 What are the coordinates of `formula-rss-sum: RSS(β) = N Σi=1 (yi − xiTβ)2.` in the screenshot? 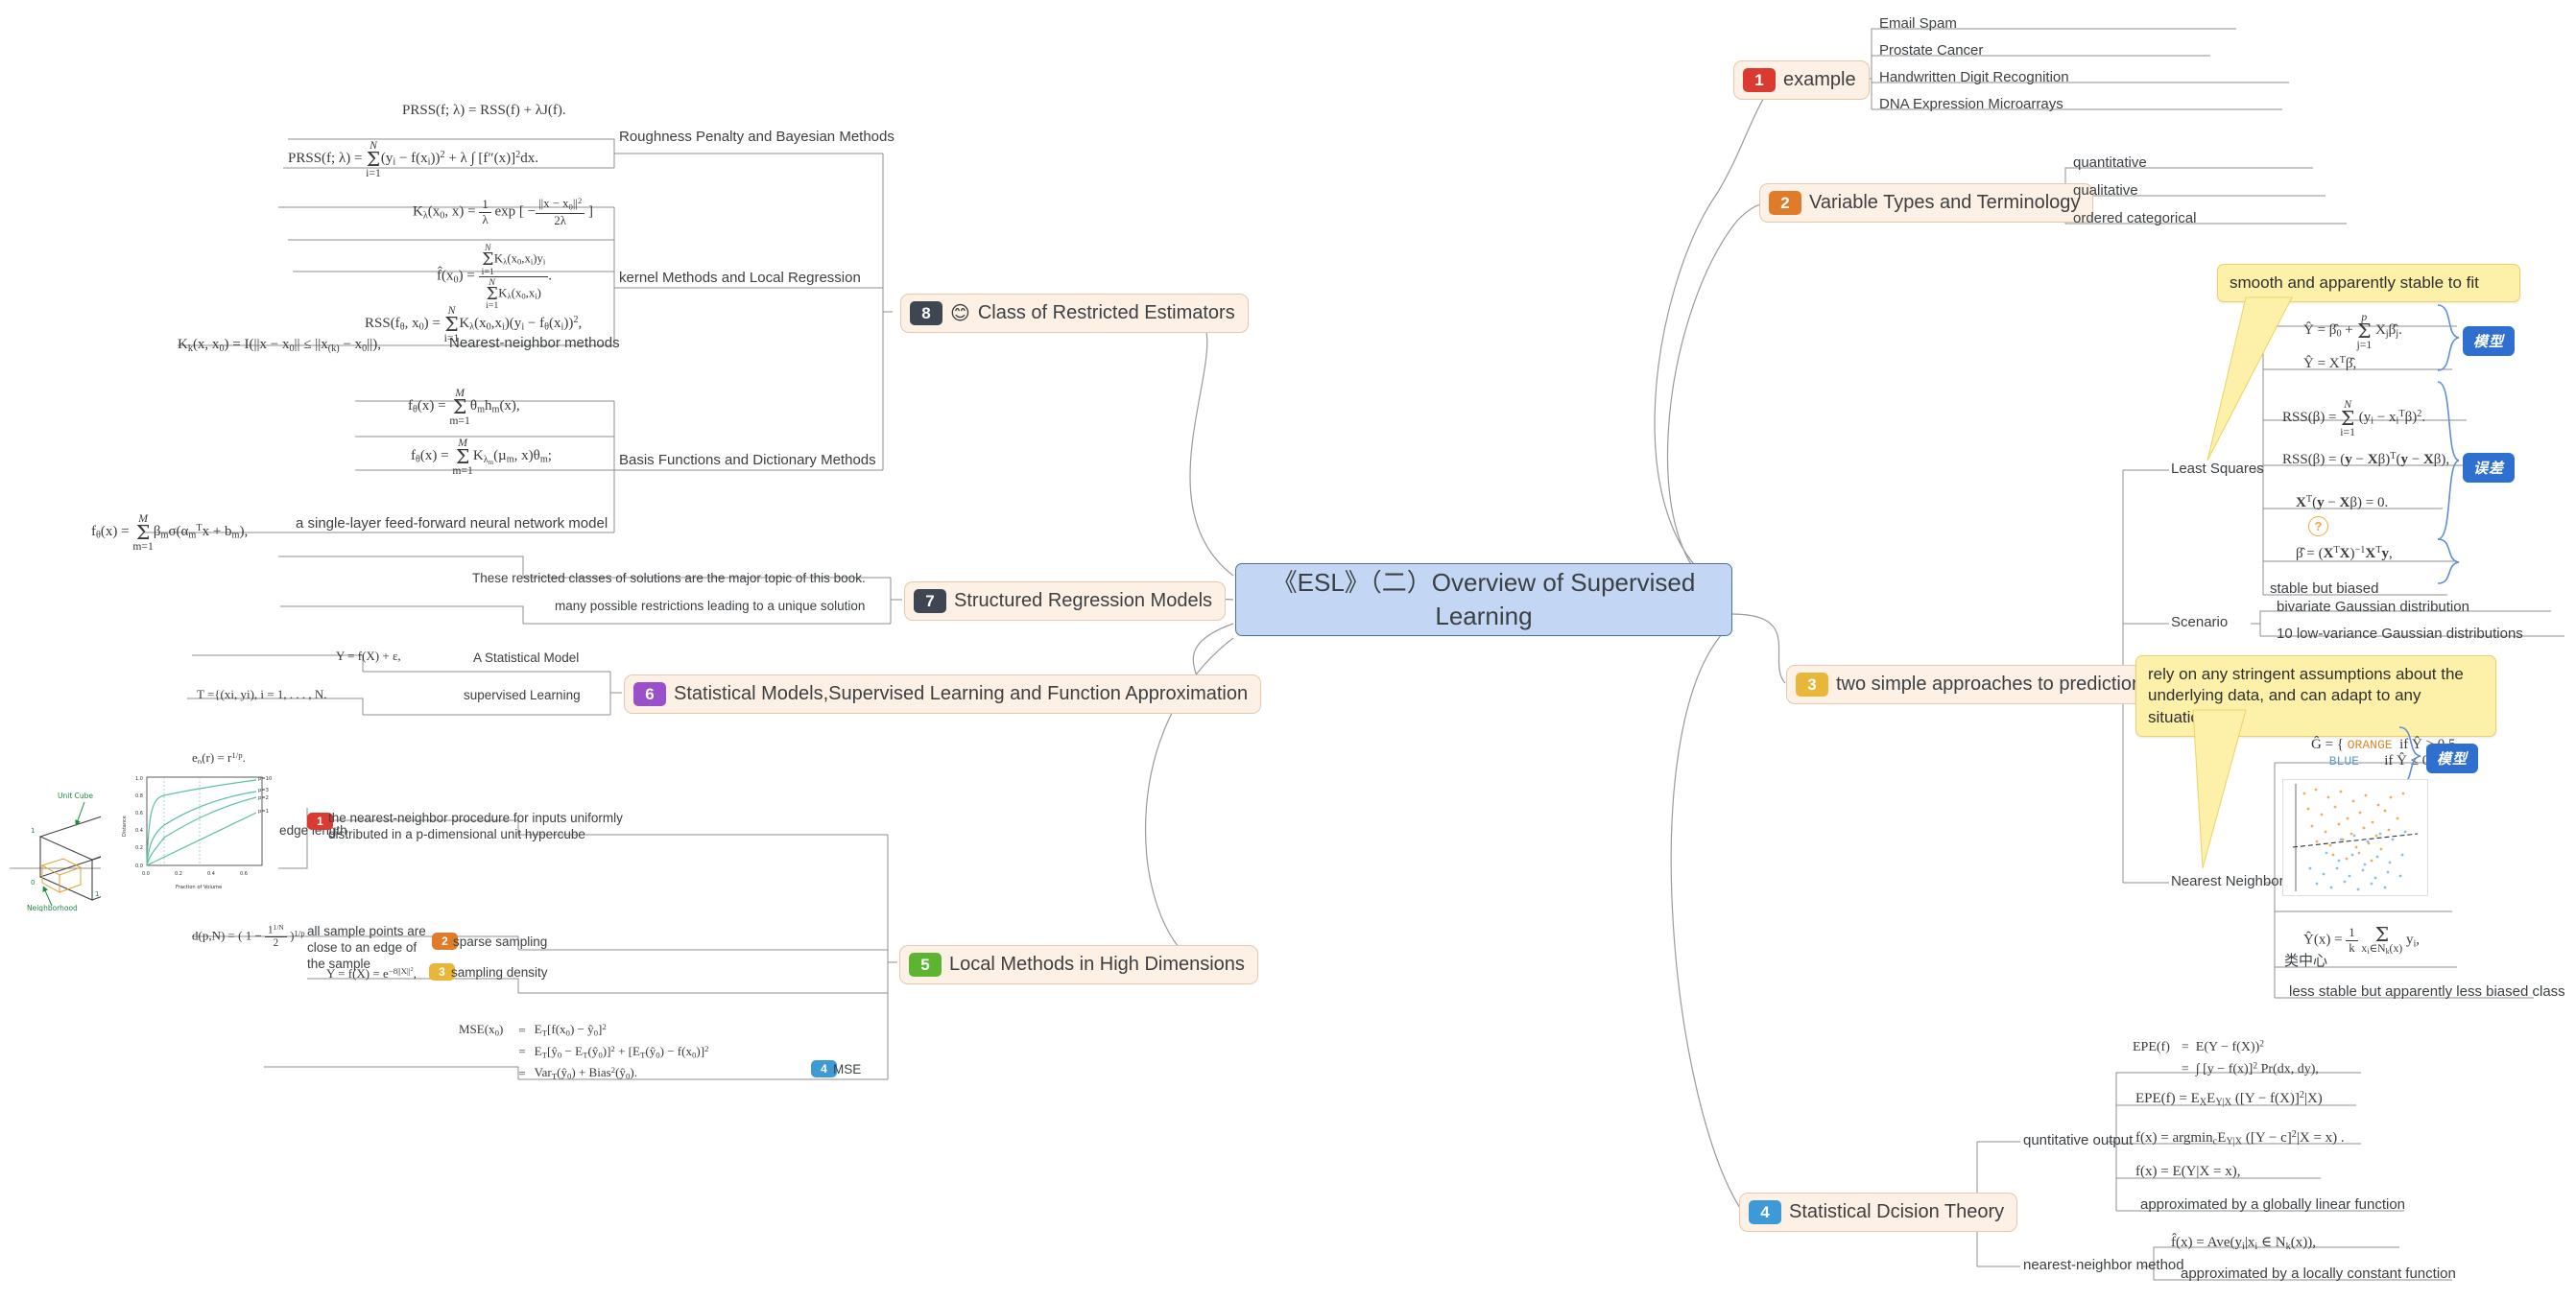 It's located at (2354, 418).